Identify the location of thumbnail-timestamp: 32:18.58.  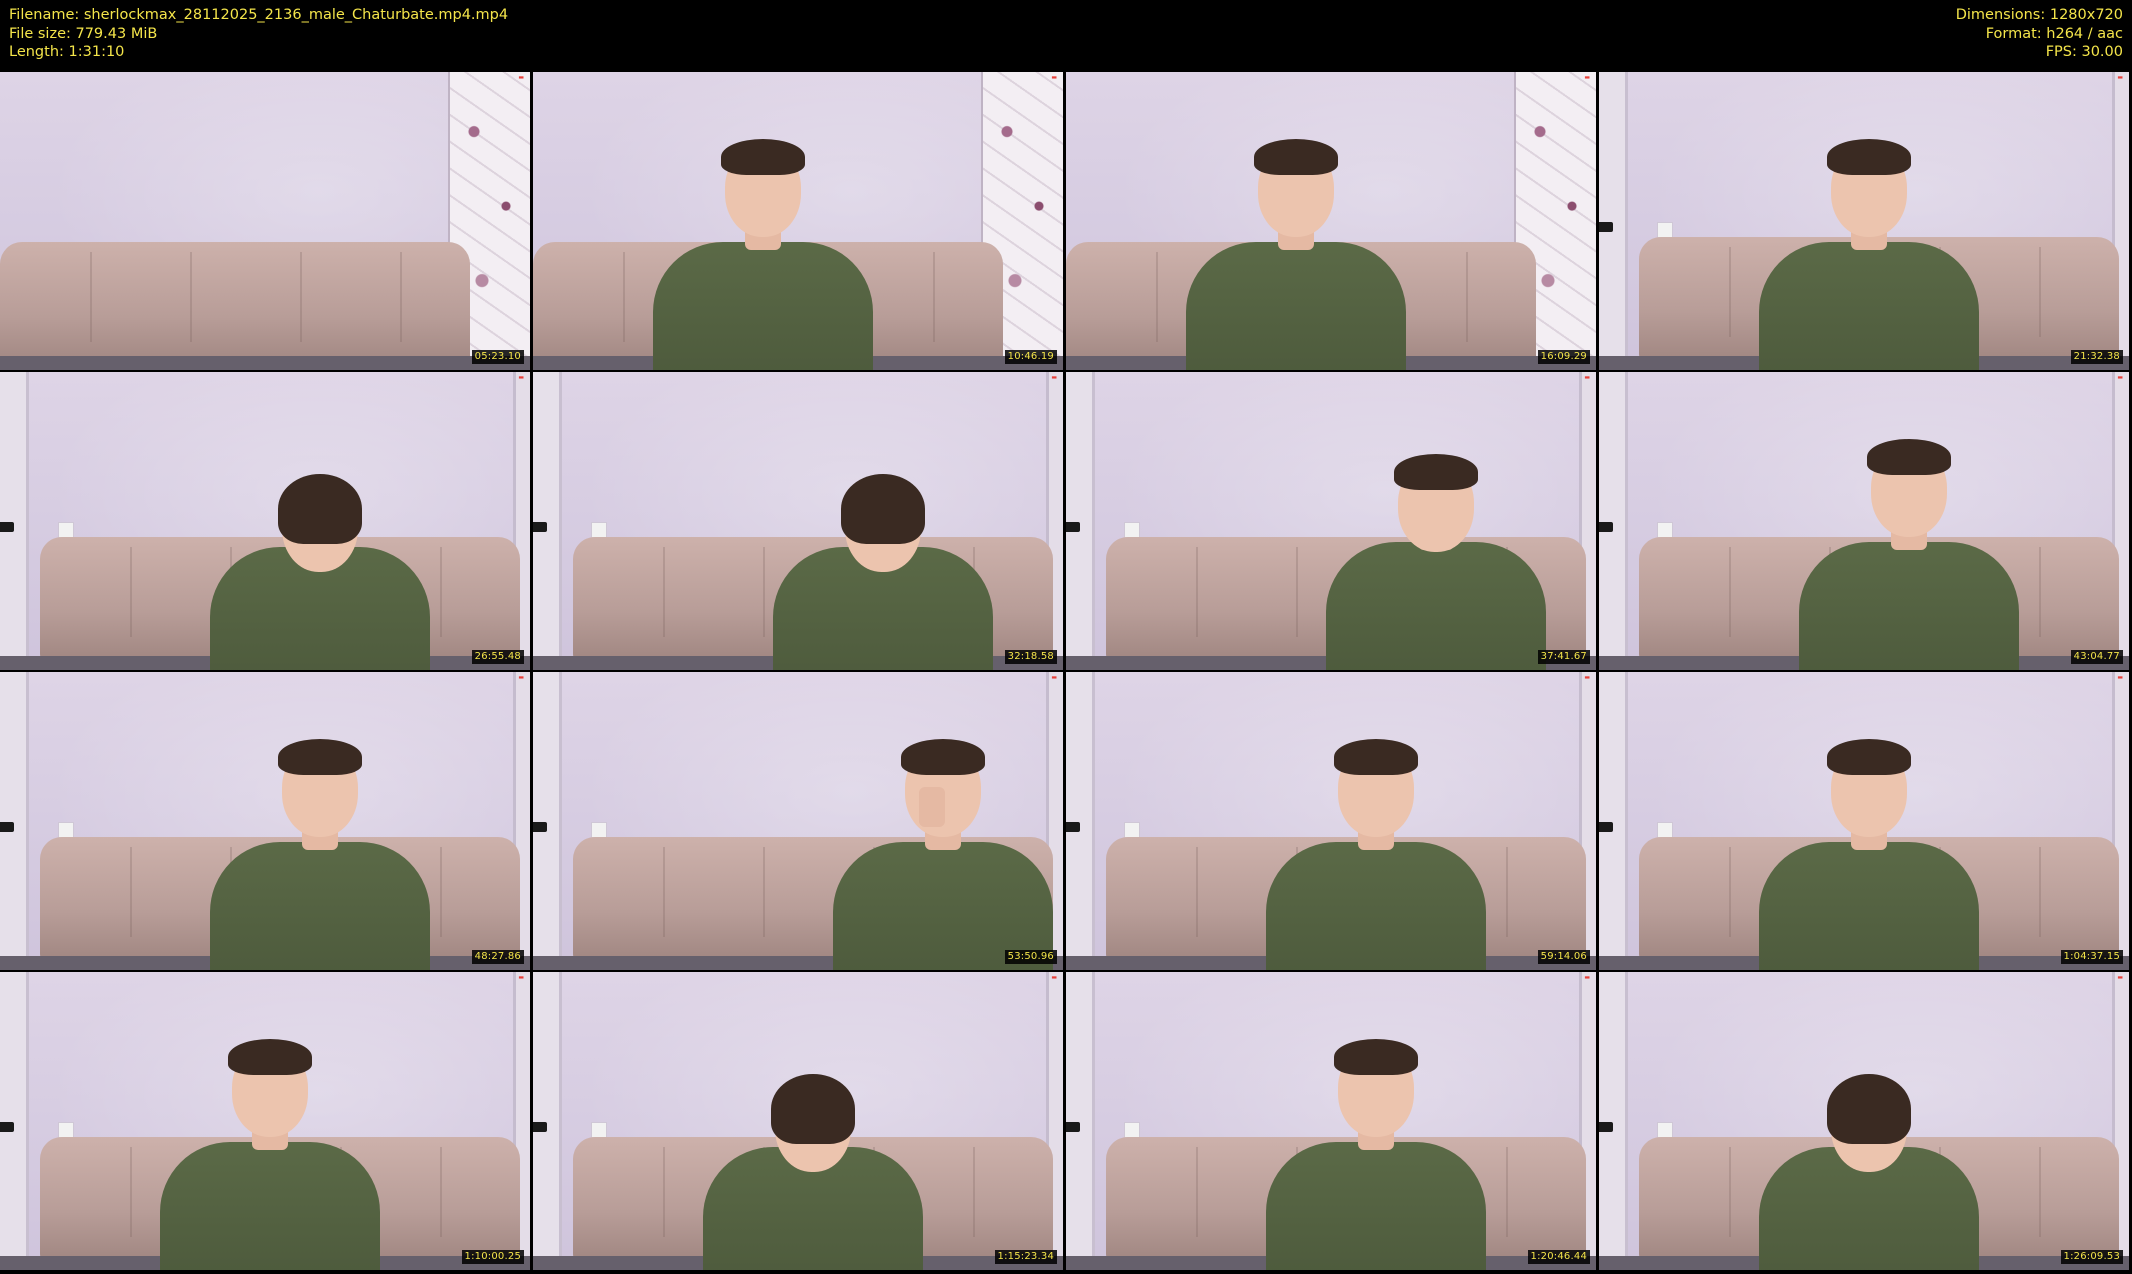
(1030, 657).